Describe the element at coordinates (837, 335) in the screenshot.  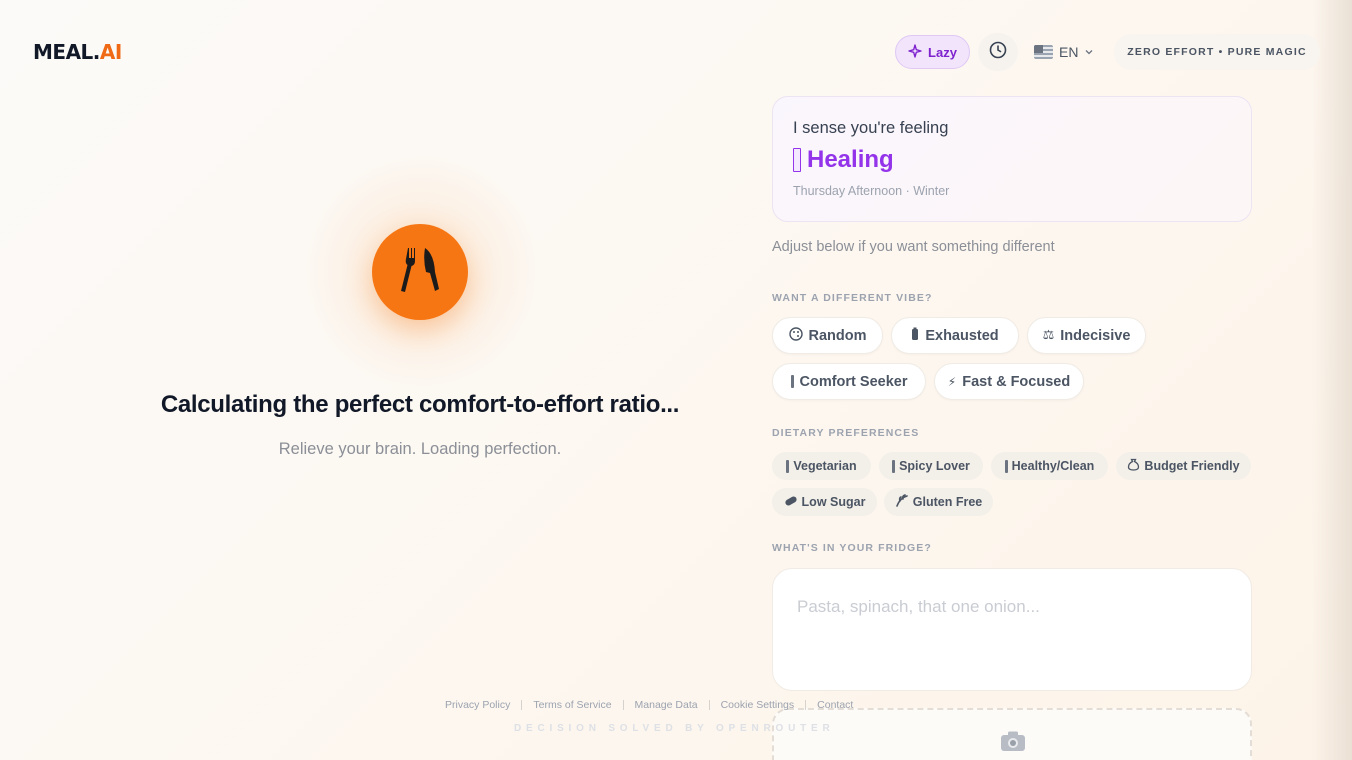
I see `vibe-chip-label: Random` at that location.